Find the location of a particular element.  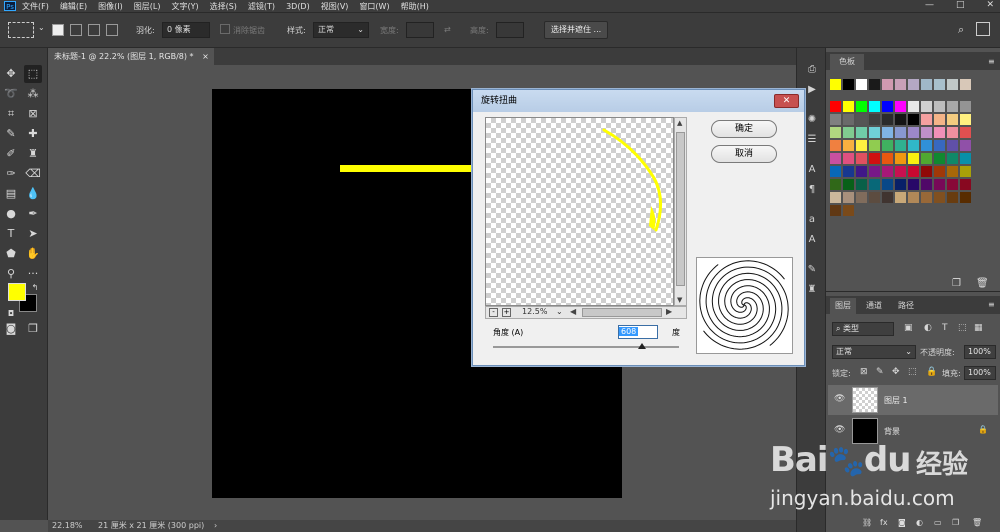

foreground-color-swatch is located at coordinates (17, 292).